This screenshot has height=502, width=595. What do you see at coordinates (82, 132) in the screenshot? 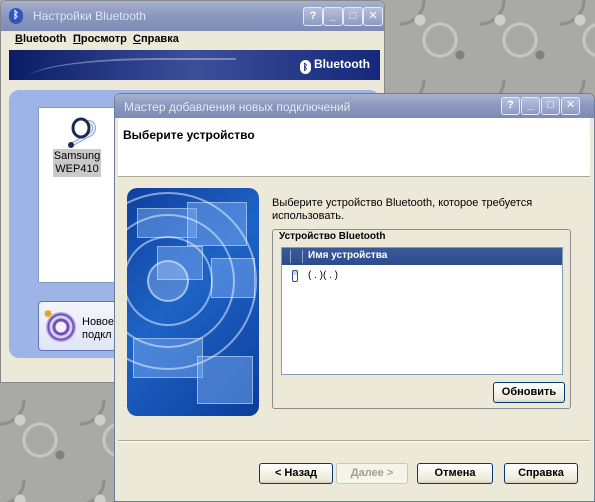
I see `headset-icon` at bounding box center [82, 132].